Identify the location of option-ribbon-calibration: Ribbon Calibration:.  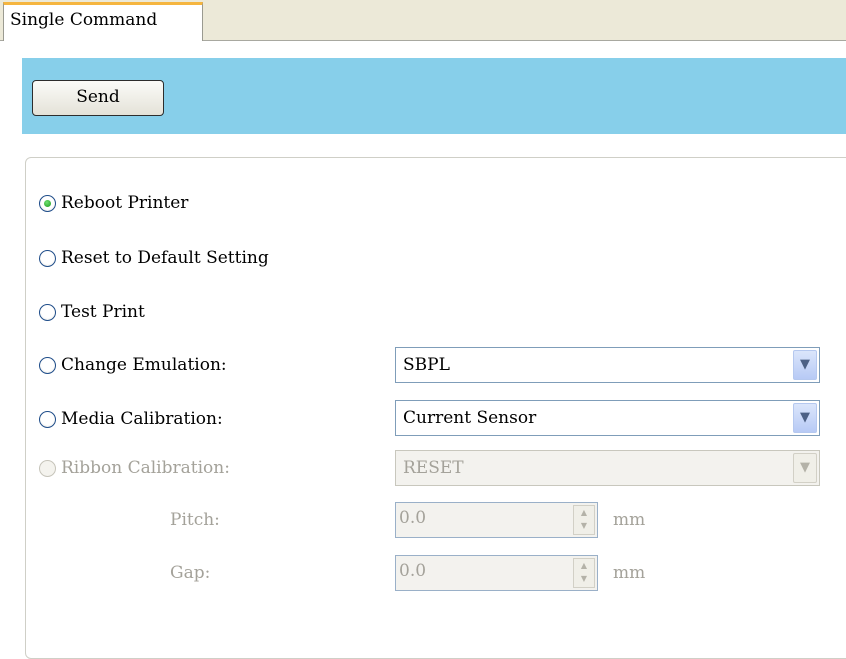
(134, 468).